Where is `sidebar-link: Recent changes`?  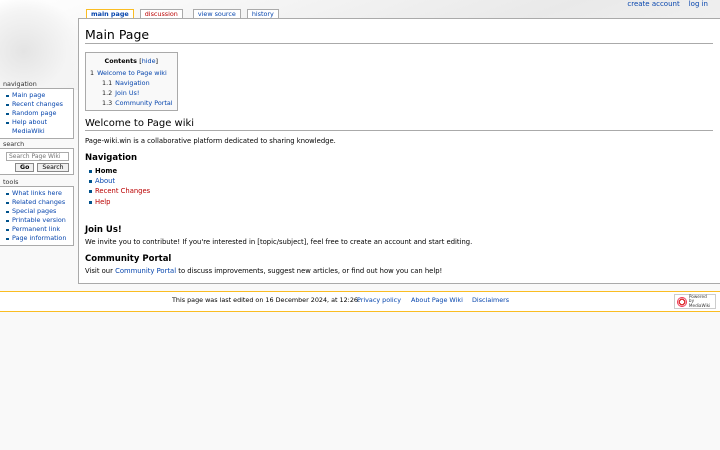
sidebar-link: Recent changes is located at coordinates (37, 104).